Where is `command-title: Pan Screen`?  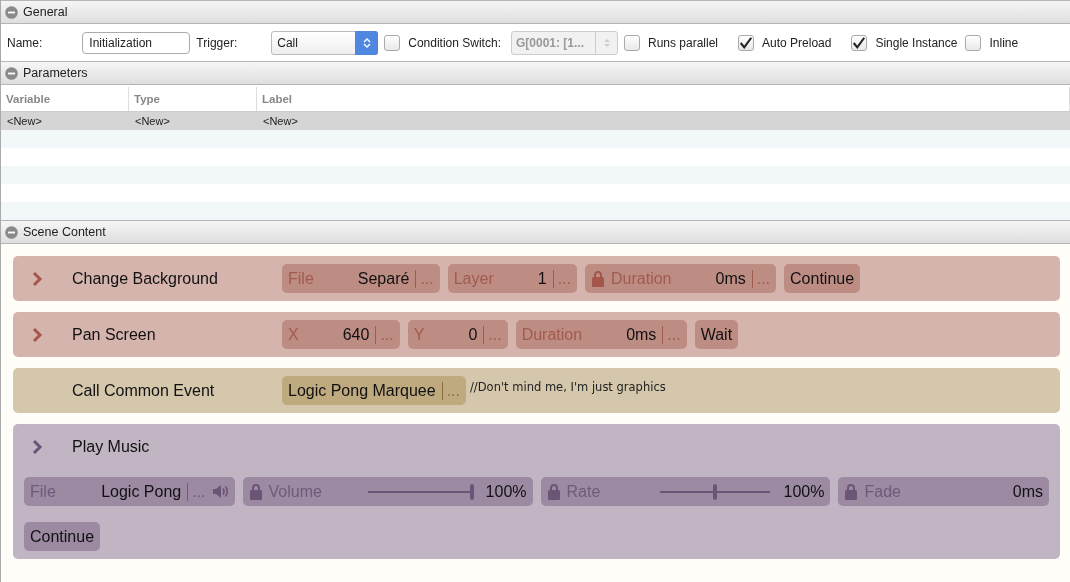
command-title: Pan Screen is located at coordinates (114, 334).